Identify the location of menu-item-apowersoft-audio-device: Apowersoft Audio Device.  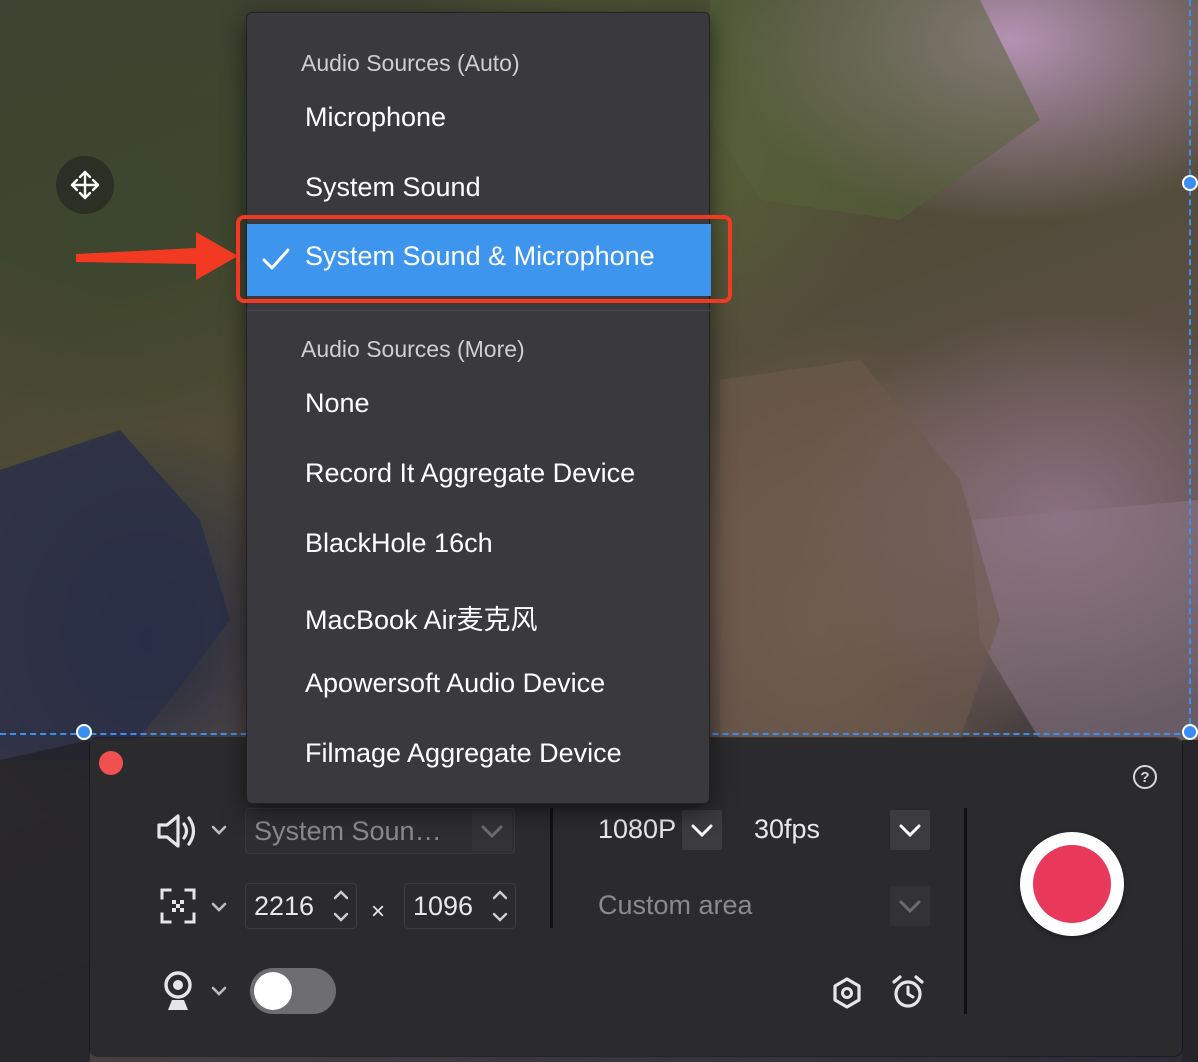
(455, 683).